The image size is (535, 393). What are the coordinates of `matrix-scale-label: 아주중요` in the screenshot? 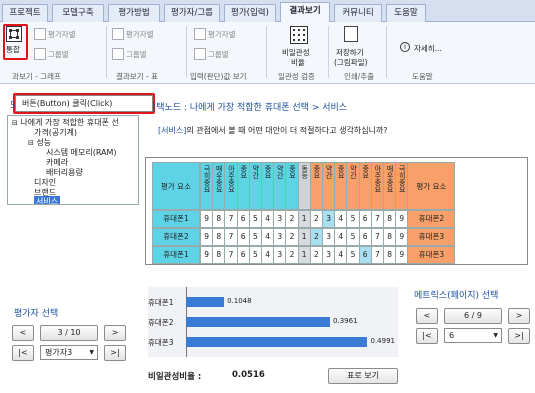 It's located at (231, 179).